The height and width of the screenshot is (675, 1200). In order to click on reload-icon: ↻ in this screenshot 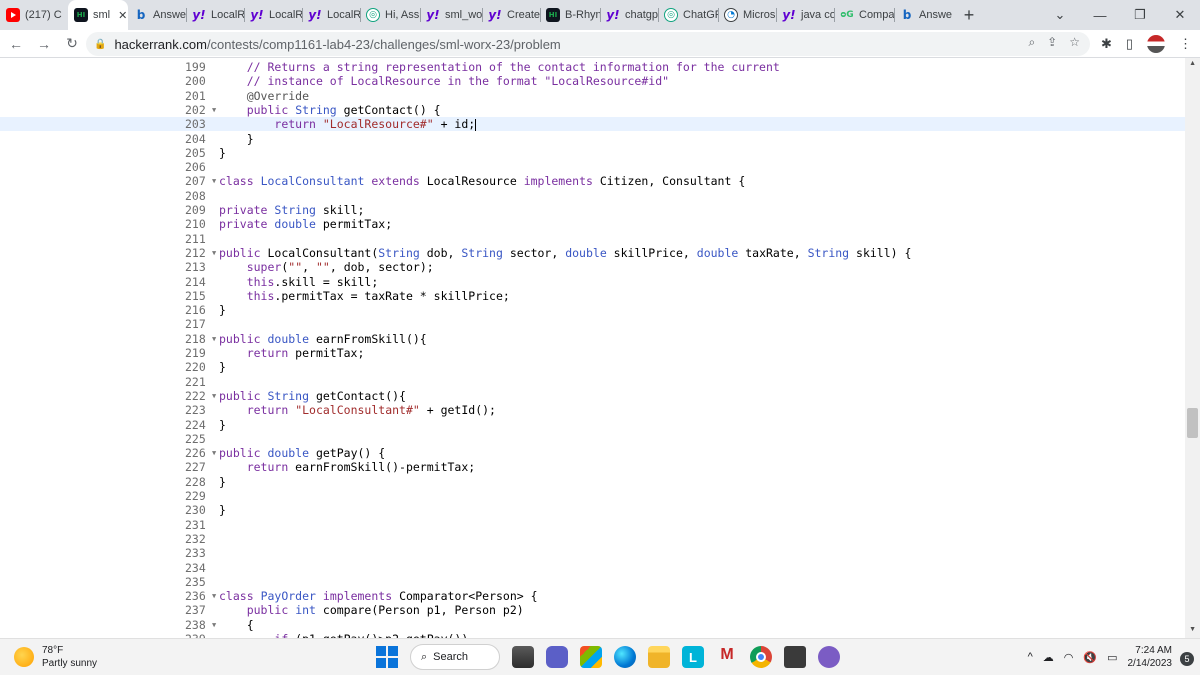, I will do `click(72, 43)`.